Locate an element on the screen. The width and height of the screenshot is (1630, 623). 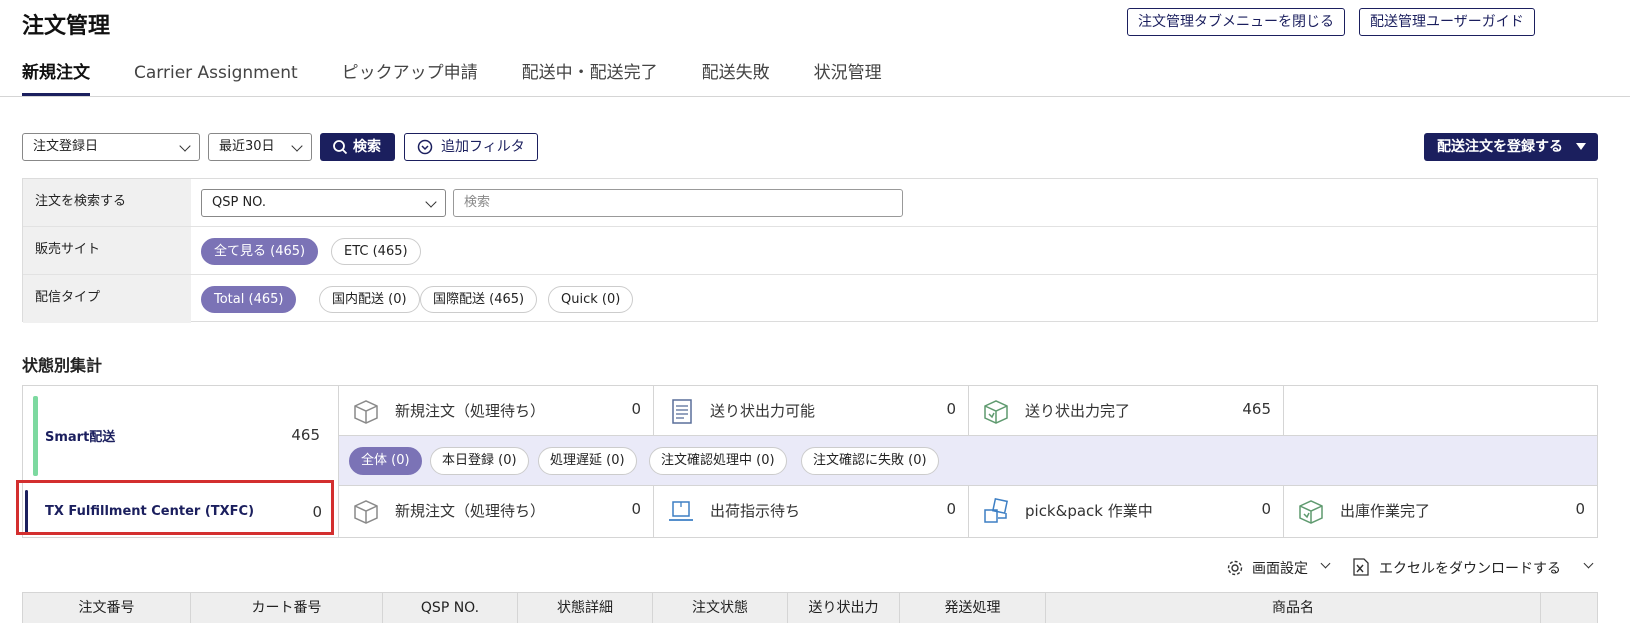
delivery-type-international: 国際配送 (465) is located at coordinates (479, 299).